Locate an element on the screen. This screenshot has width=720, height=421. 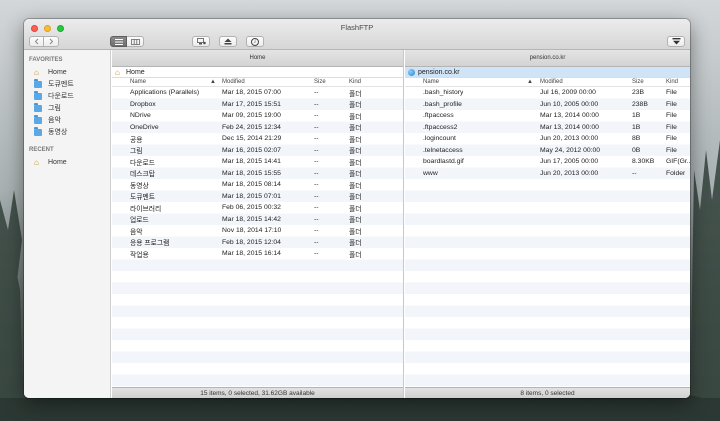
cell-kind: File is located at coordinates (671, 104).